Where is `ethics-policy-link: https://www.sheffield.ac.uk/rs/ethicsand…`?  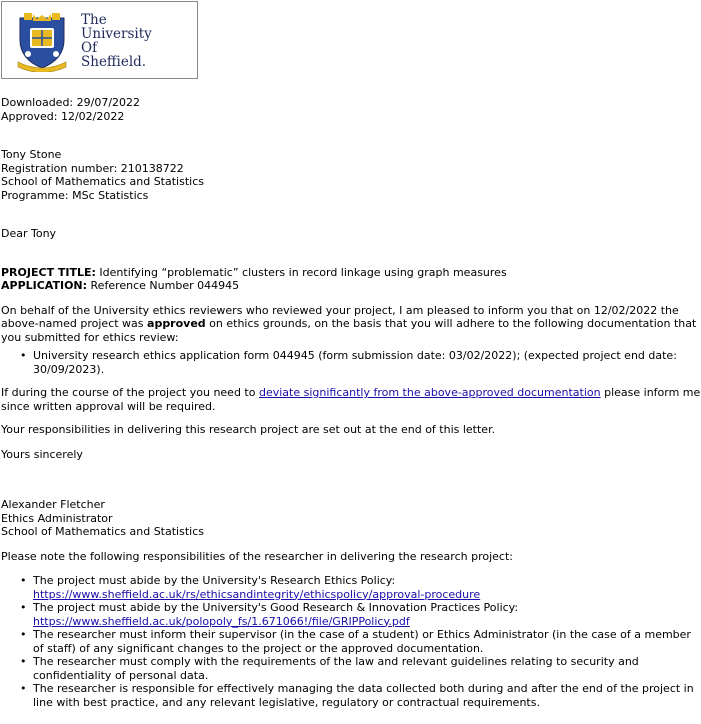
ethics-policy-link: https://www.sheffield.ac.uk/rs/ethicsand… is located at coordinates (256, 594).